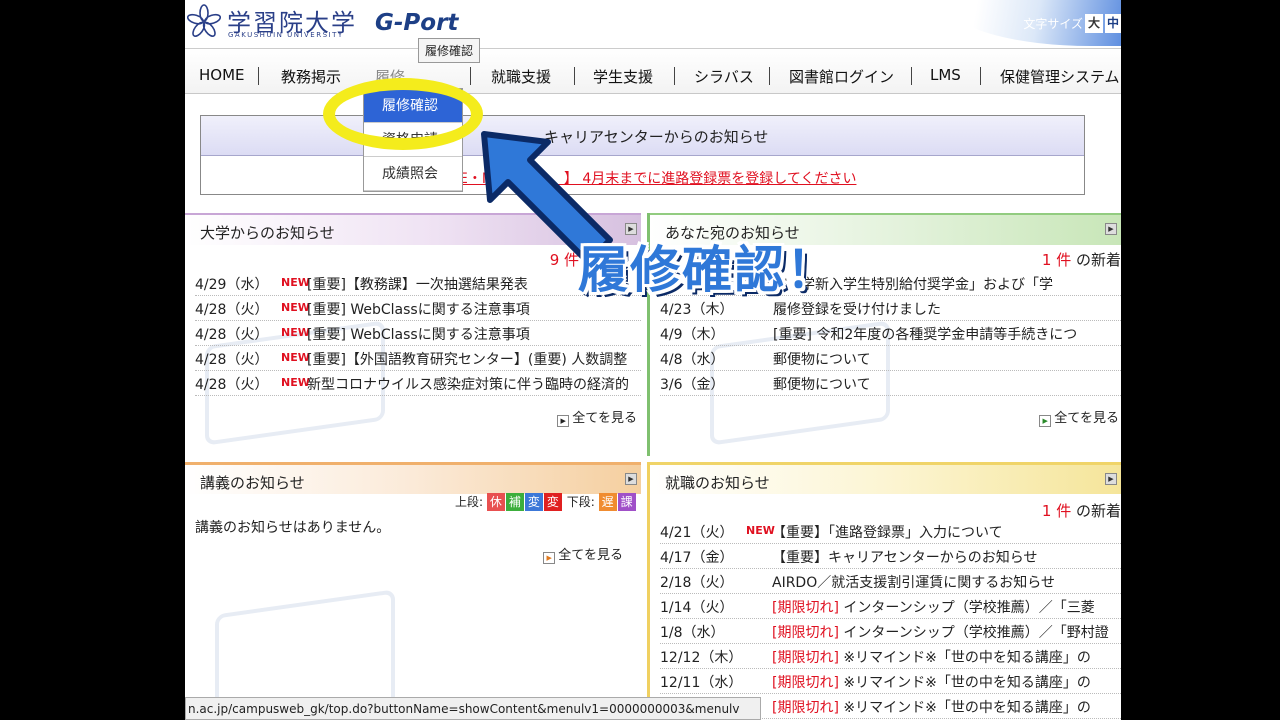  What do you see at coordinates (607, 502) in the screenshot?
I see `legend-late: 遅` at bounding box center [607, 502].